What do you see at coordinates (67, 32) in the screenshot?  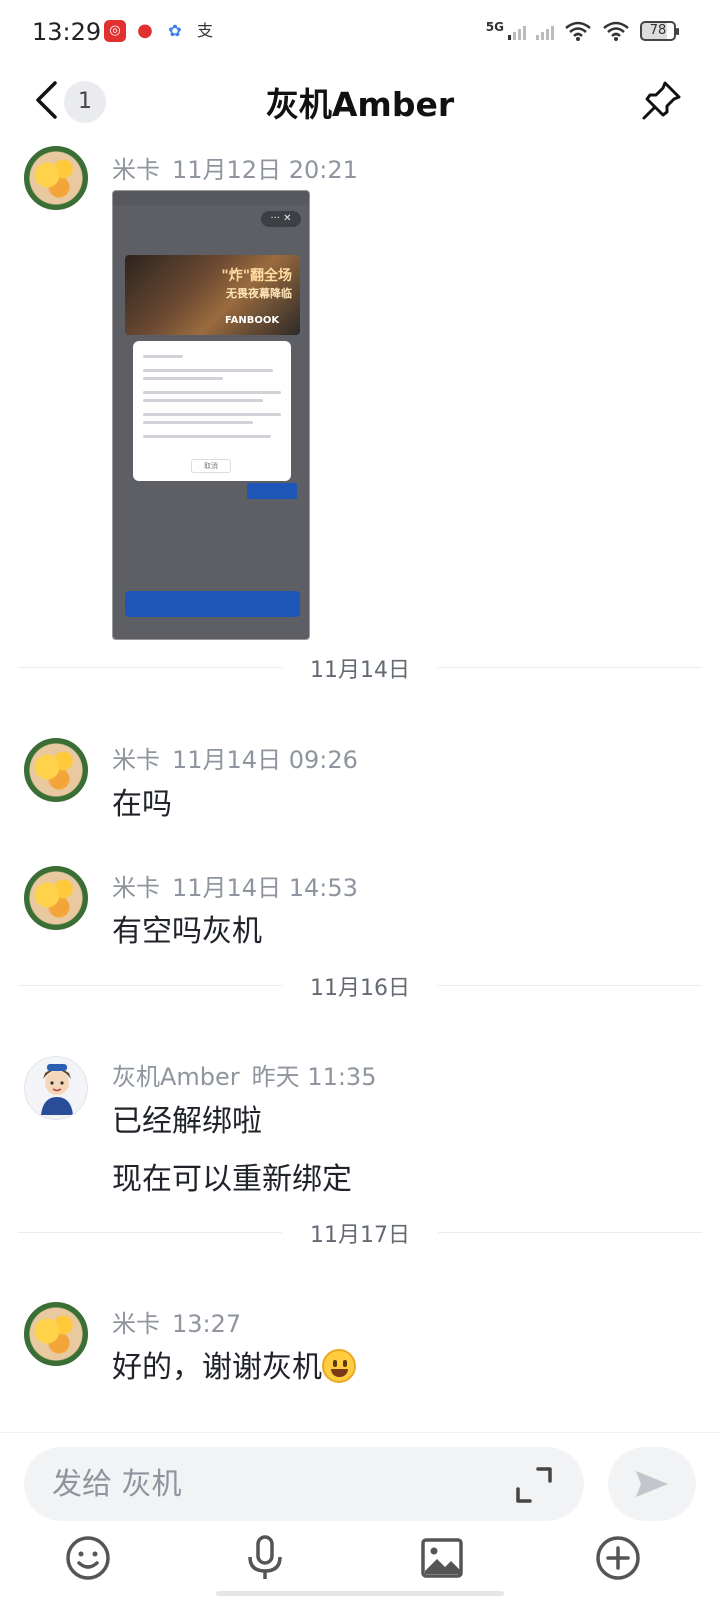 I see `status-time: 13:29` at bounding box center [67, 32].